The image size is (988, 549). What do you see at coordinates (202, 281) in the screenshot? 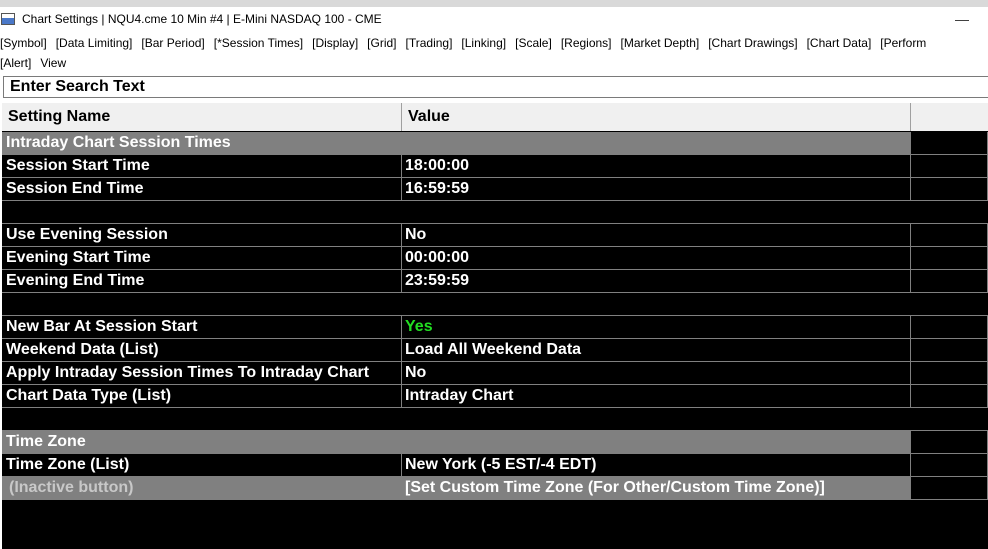
I see `setting-name: Evening End Time` at bounding box center [202, 281].